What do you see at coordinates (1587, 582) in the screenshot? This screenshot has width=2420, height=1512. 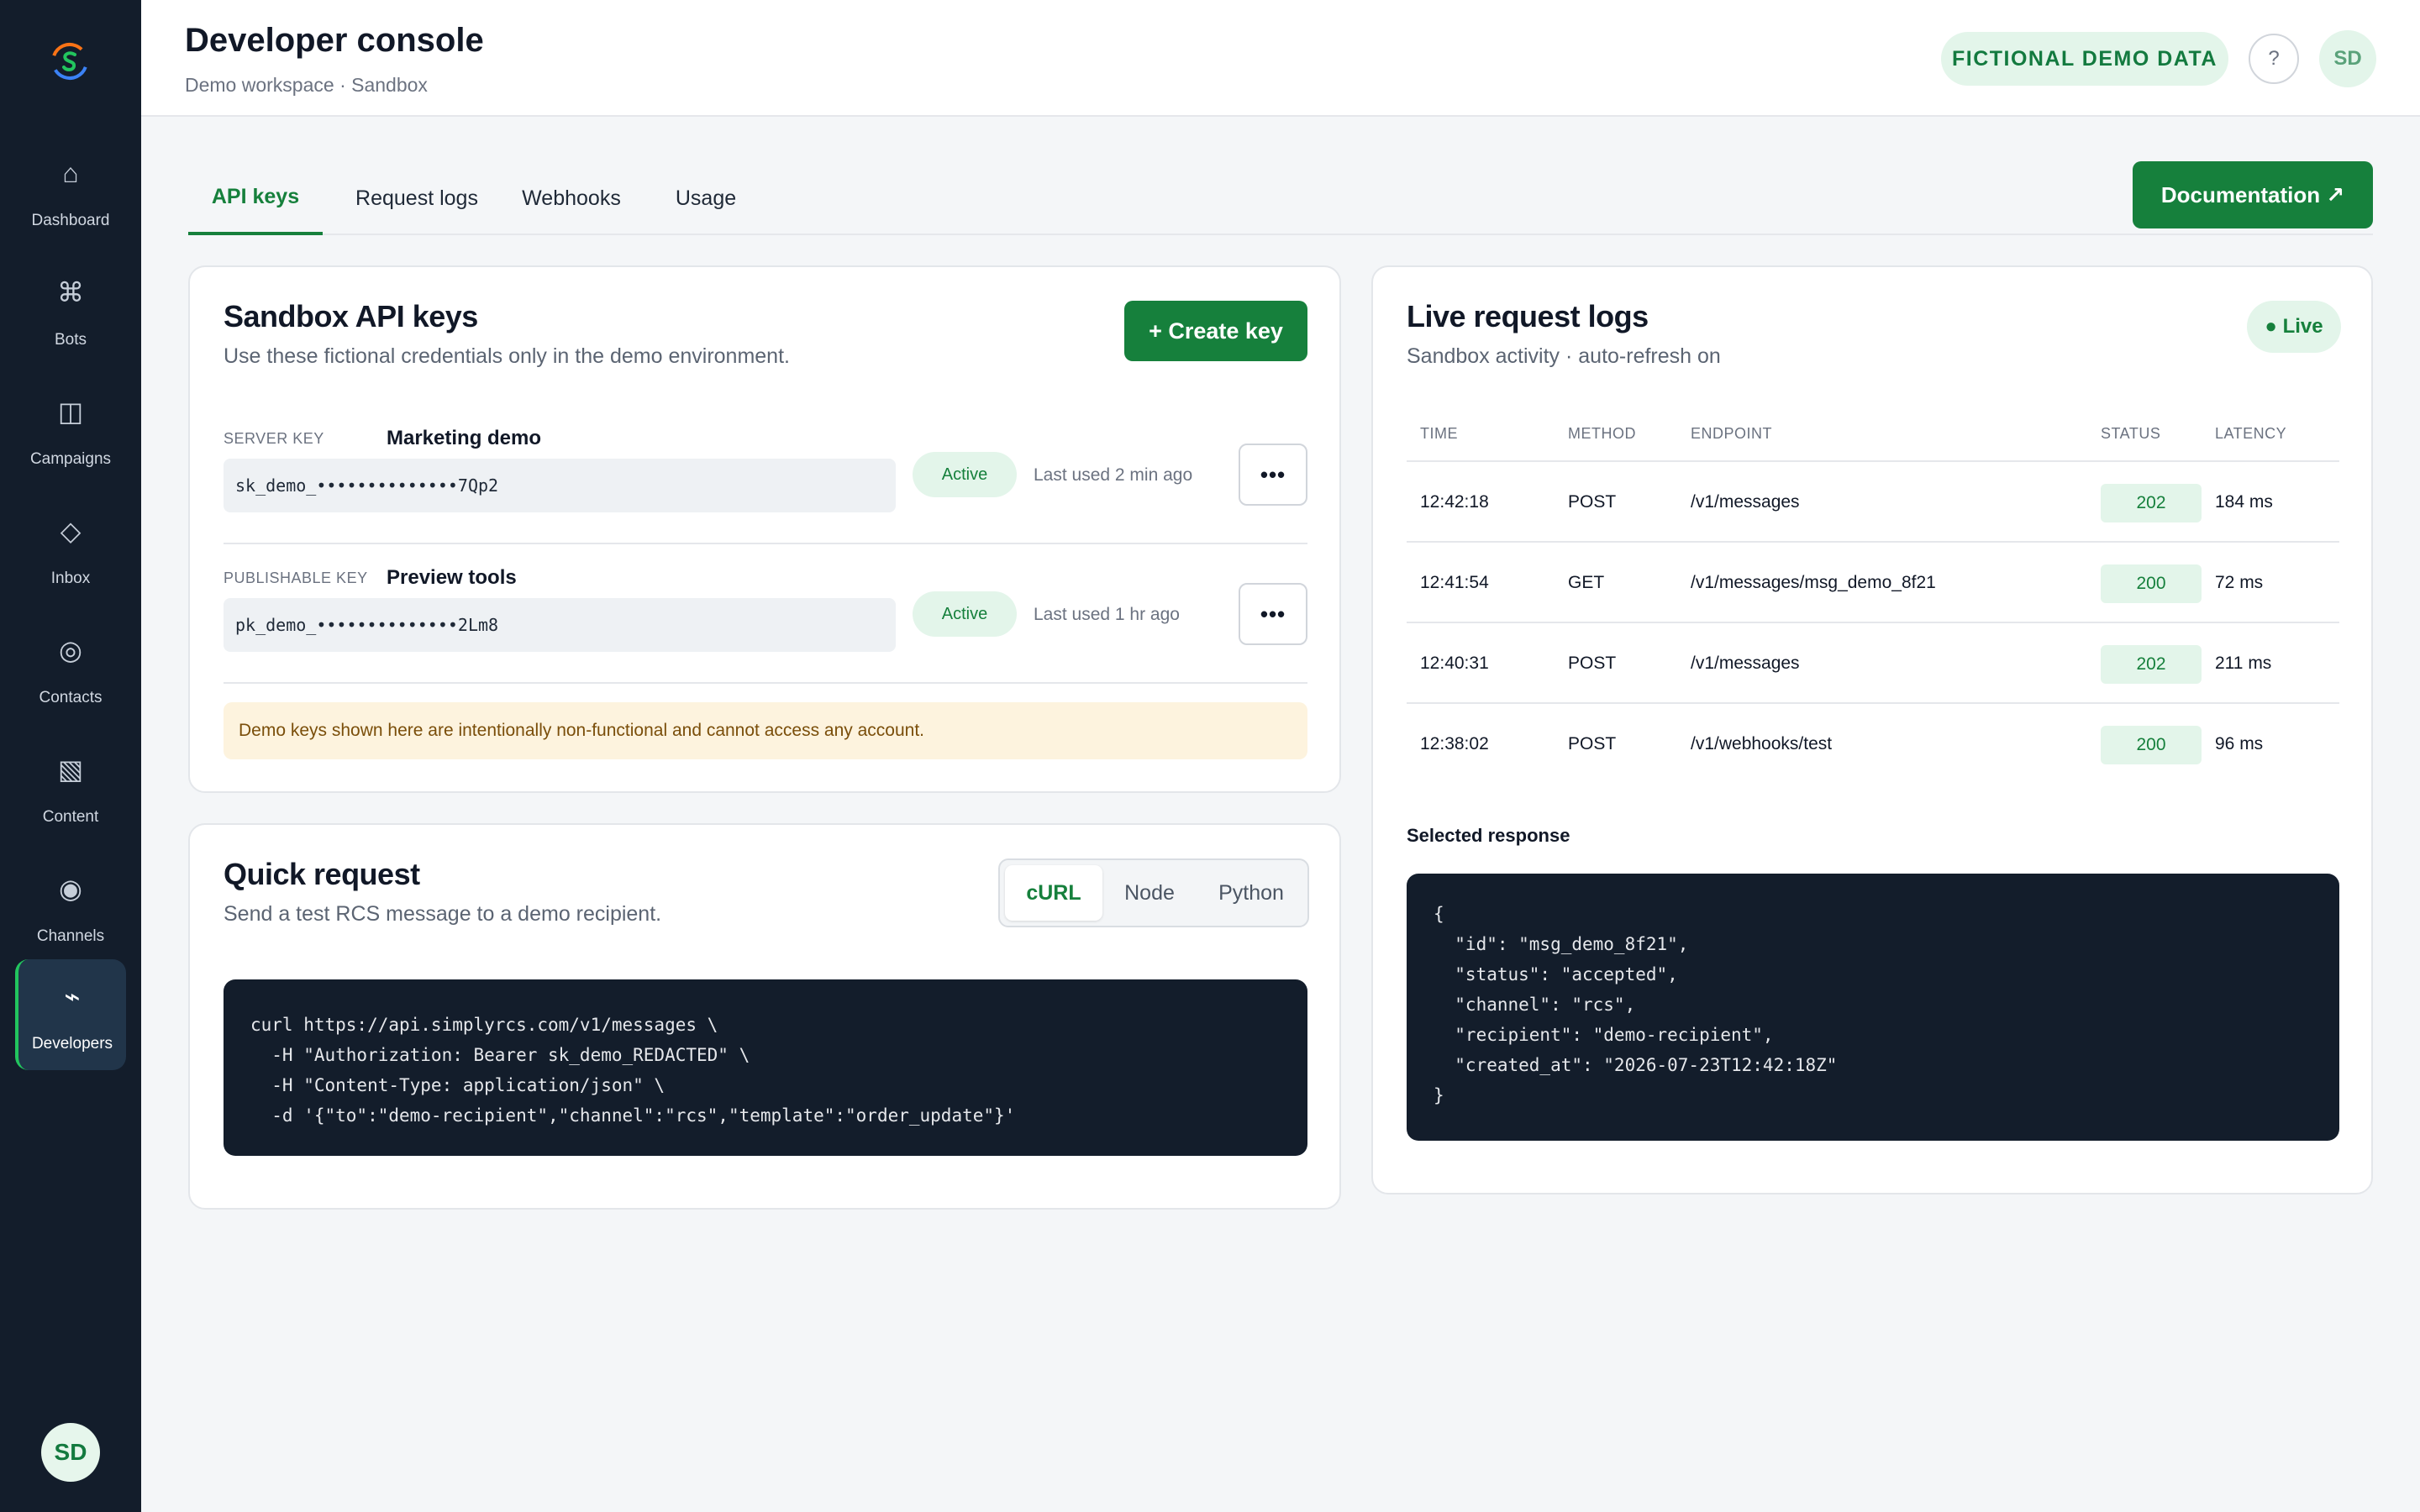 I see `log-method: GET` at bounding box center [1587, 582].